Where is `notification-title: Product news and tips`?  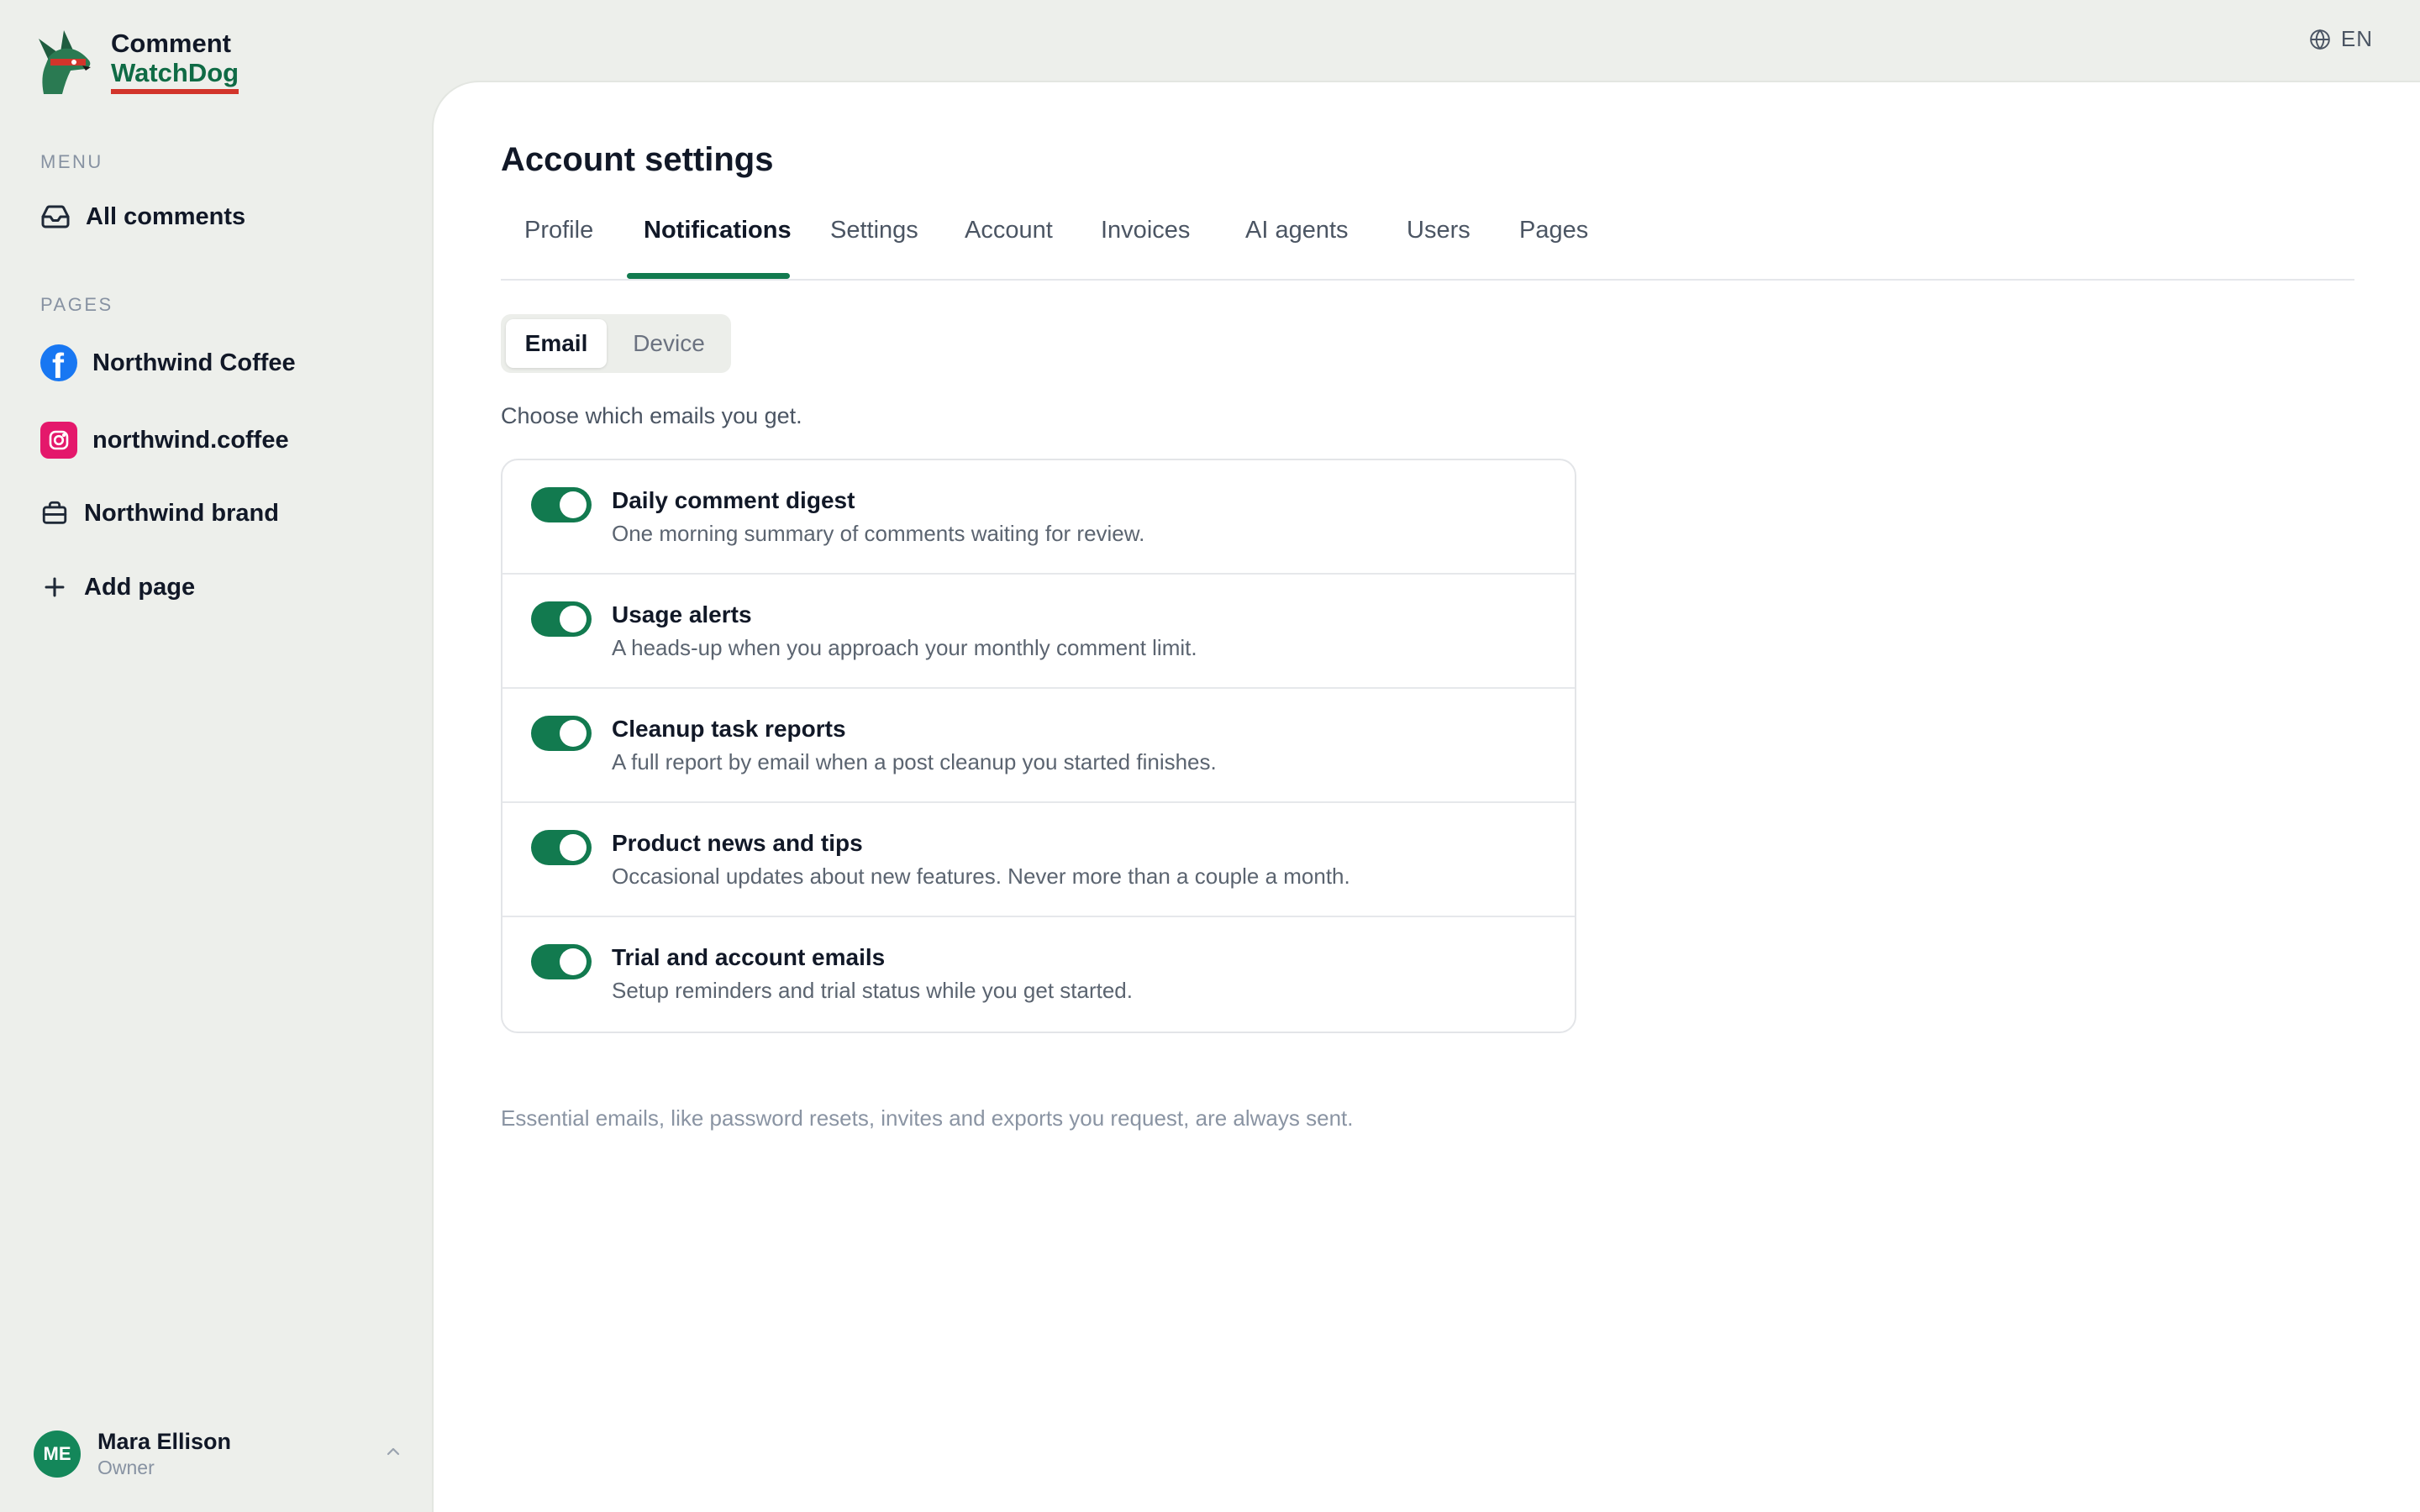
notification-title: Product news and tips is located at coordinates (737, 843).